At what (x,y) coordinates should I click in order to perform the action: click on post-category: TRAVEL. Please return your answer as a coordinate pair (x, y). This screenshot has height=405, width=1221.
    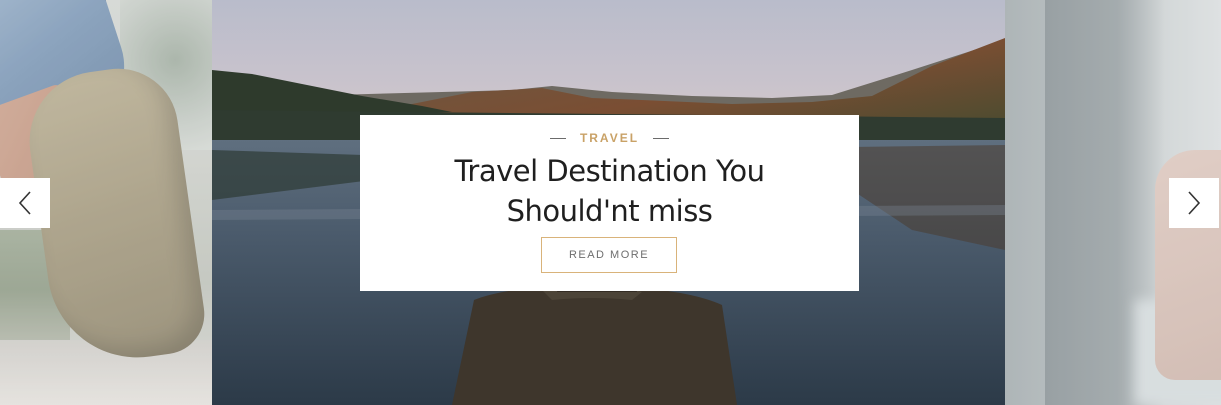
    Looking at the image, I should click on (609, 138).